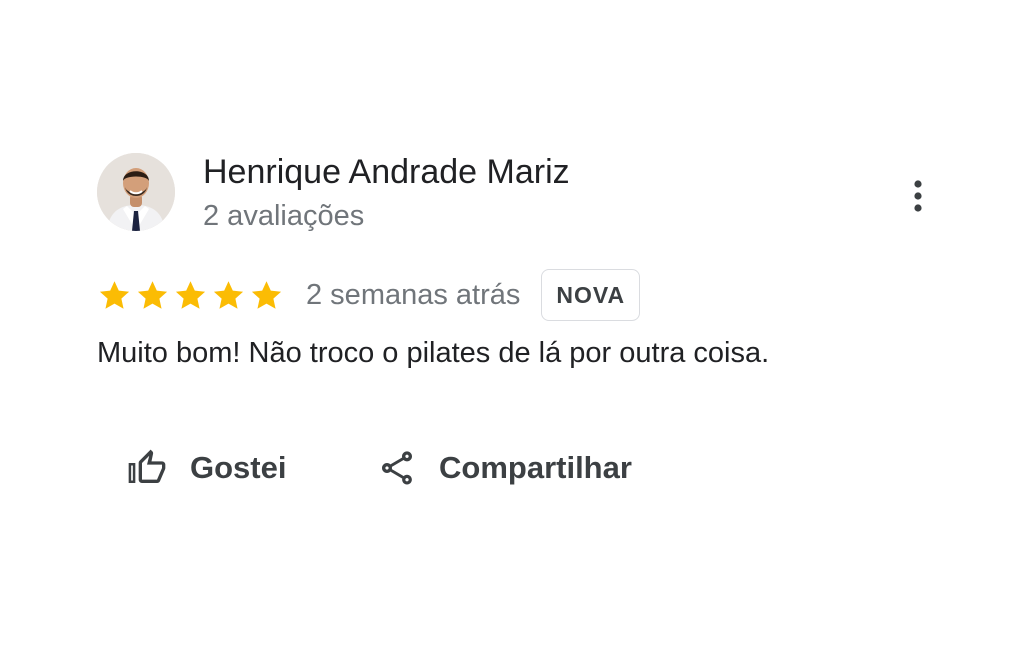 The height and width of the screenshot is (652, 1024). I want to click on share-button: Compartilhar, so click(504, 468).